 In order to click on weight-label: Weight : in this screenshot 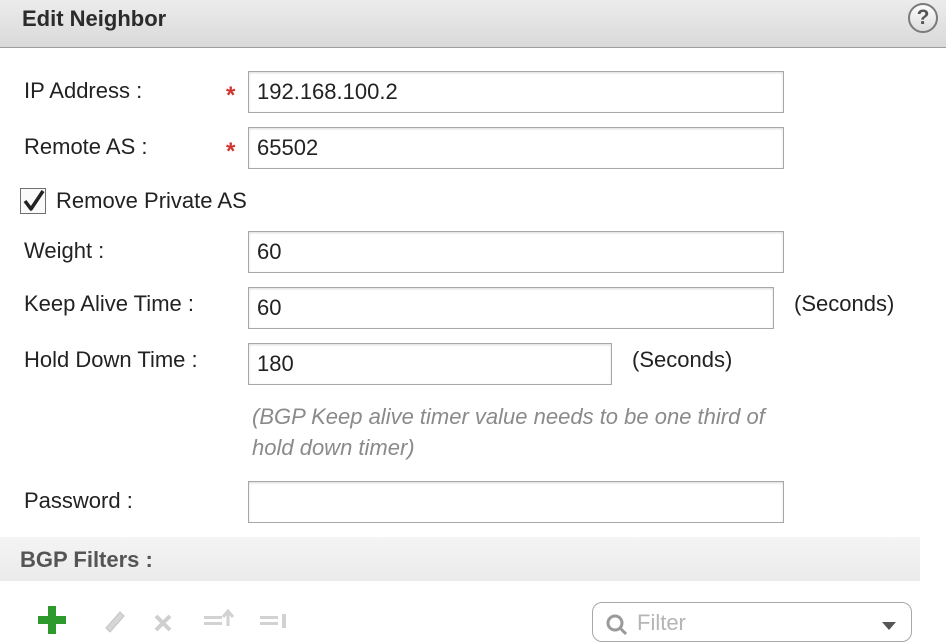, I will do `click(64, 250)`.